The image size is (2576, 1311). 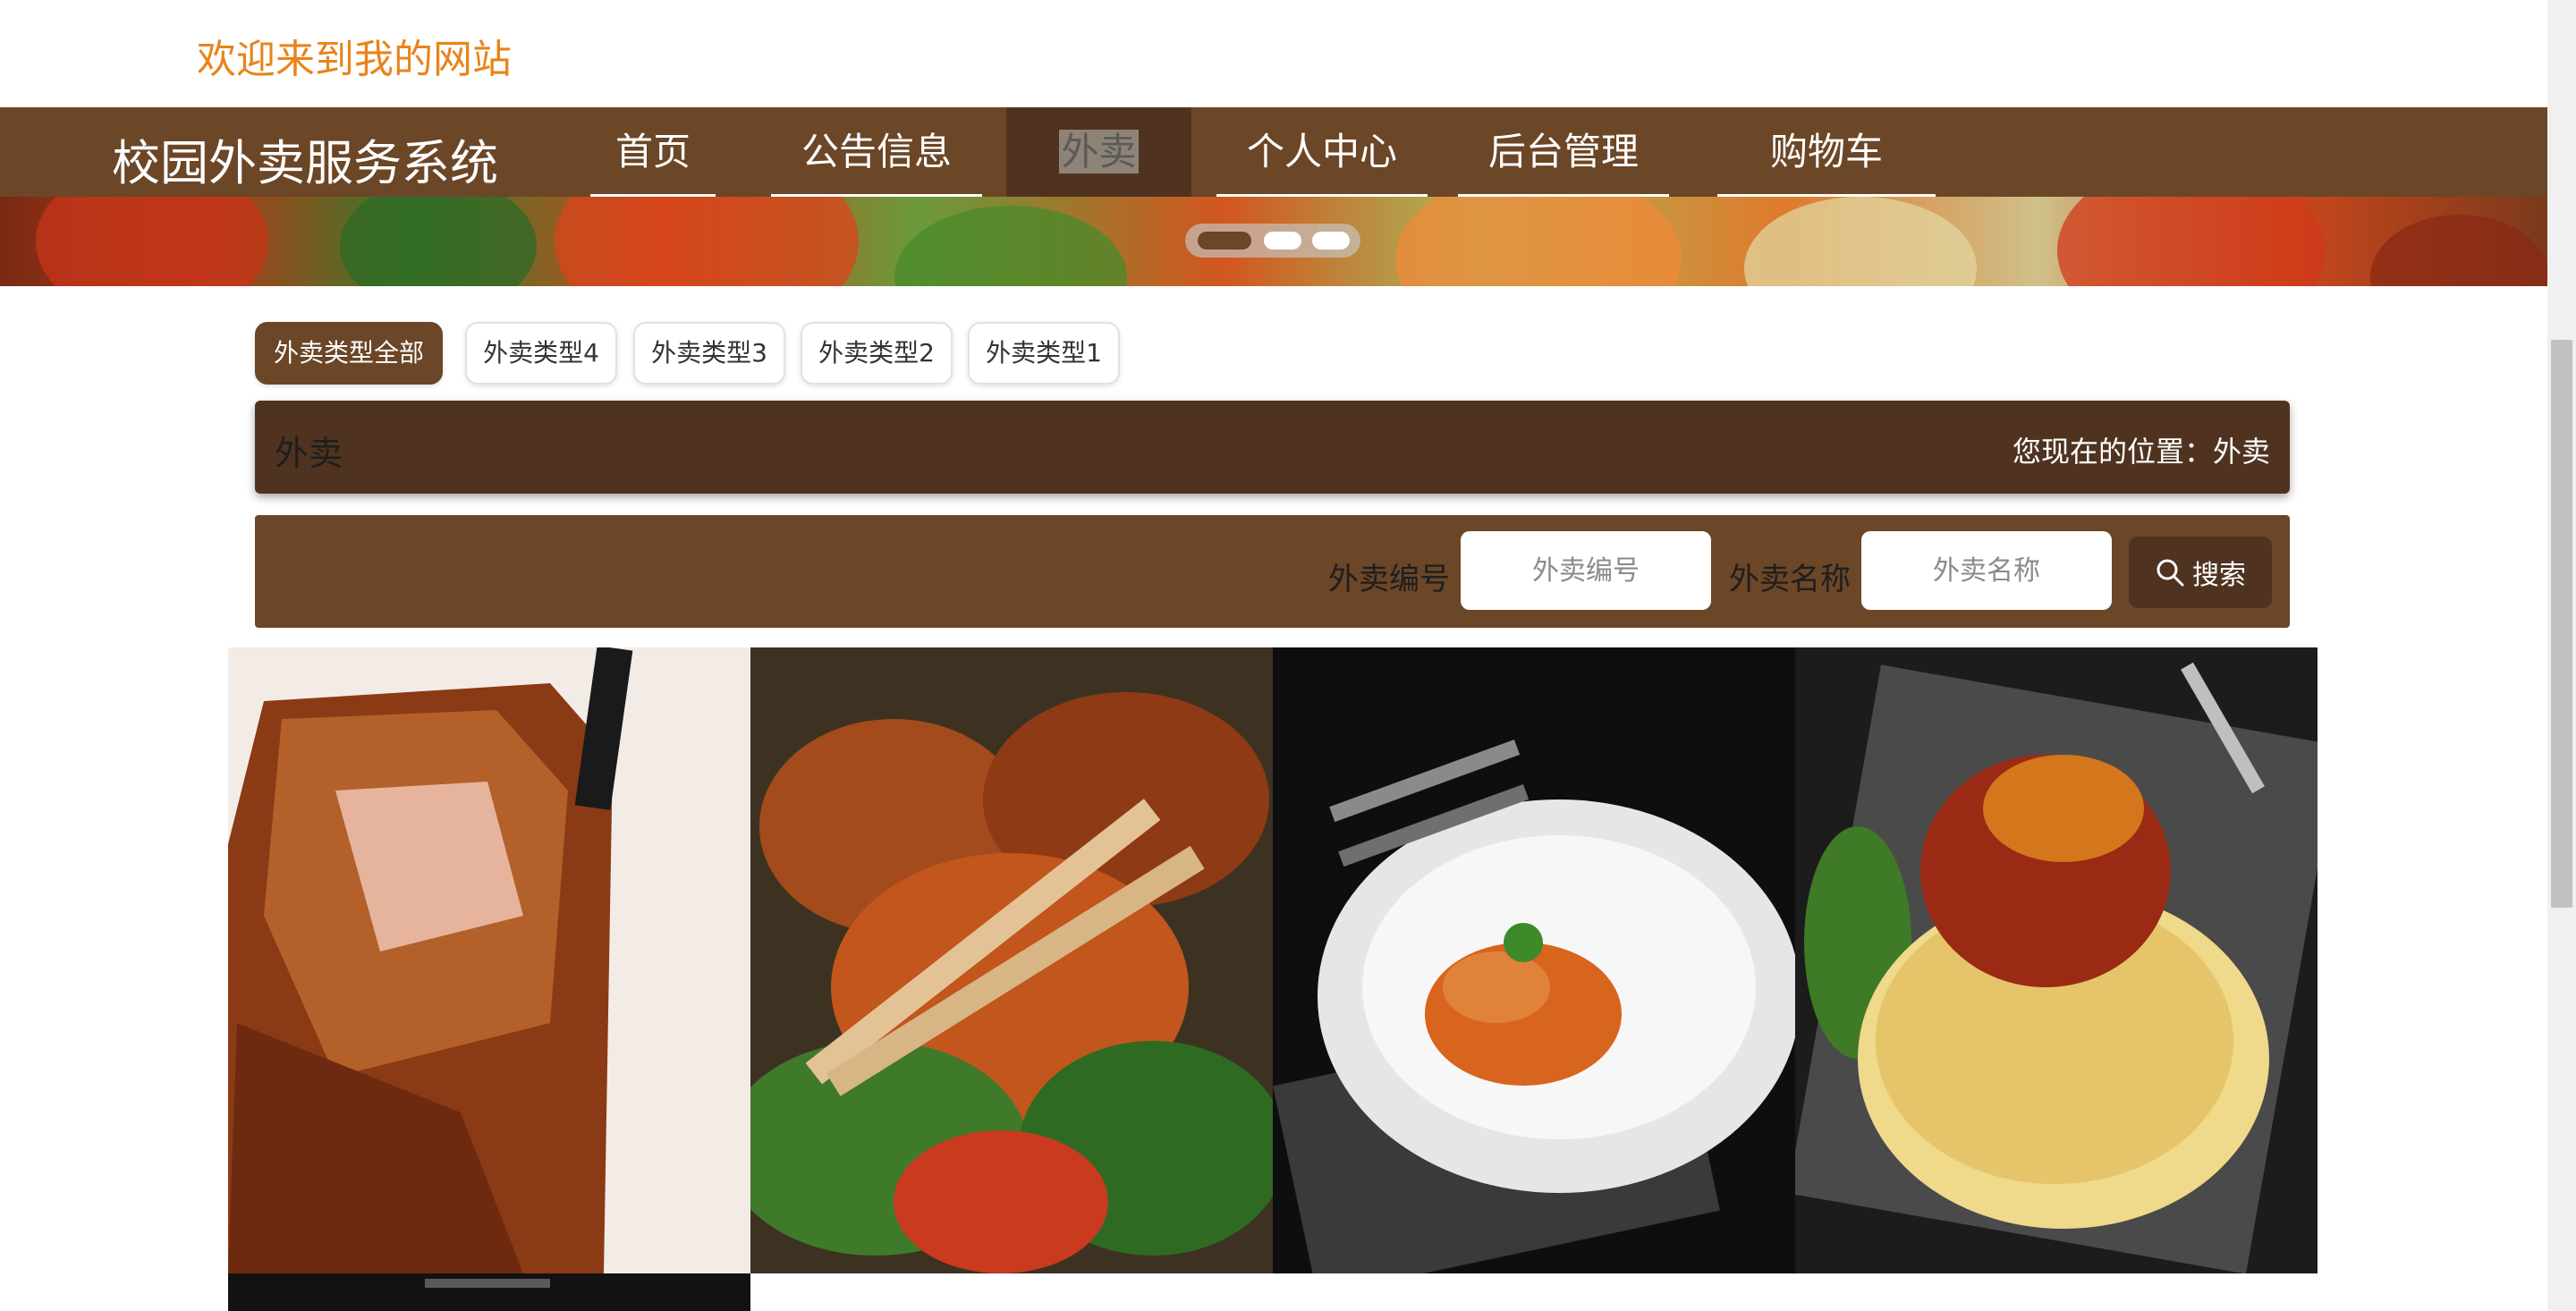 I want to click on name-search-input, so click(x=1986, y=570).